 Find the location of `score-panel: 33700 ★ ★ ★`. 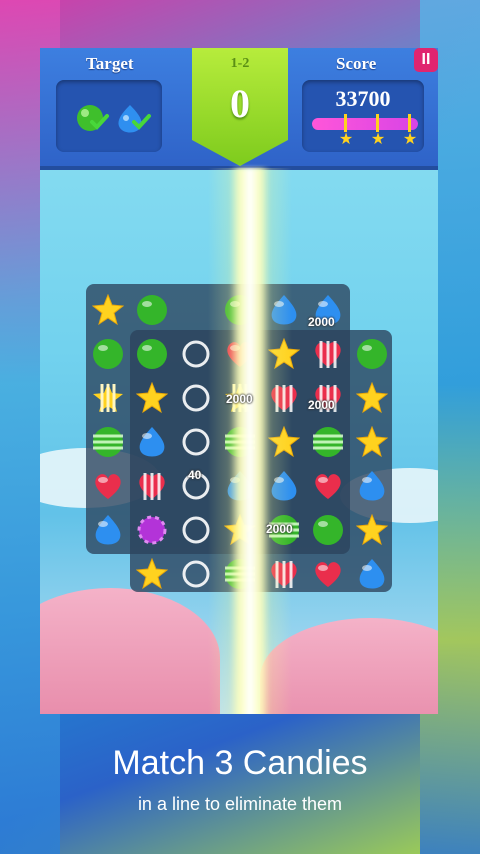

score-panel: 33700 ★ ★ ★ is located at coordinates (363, 116).